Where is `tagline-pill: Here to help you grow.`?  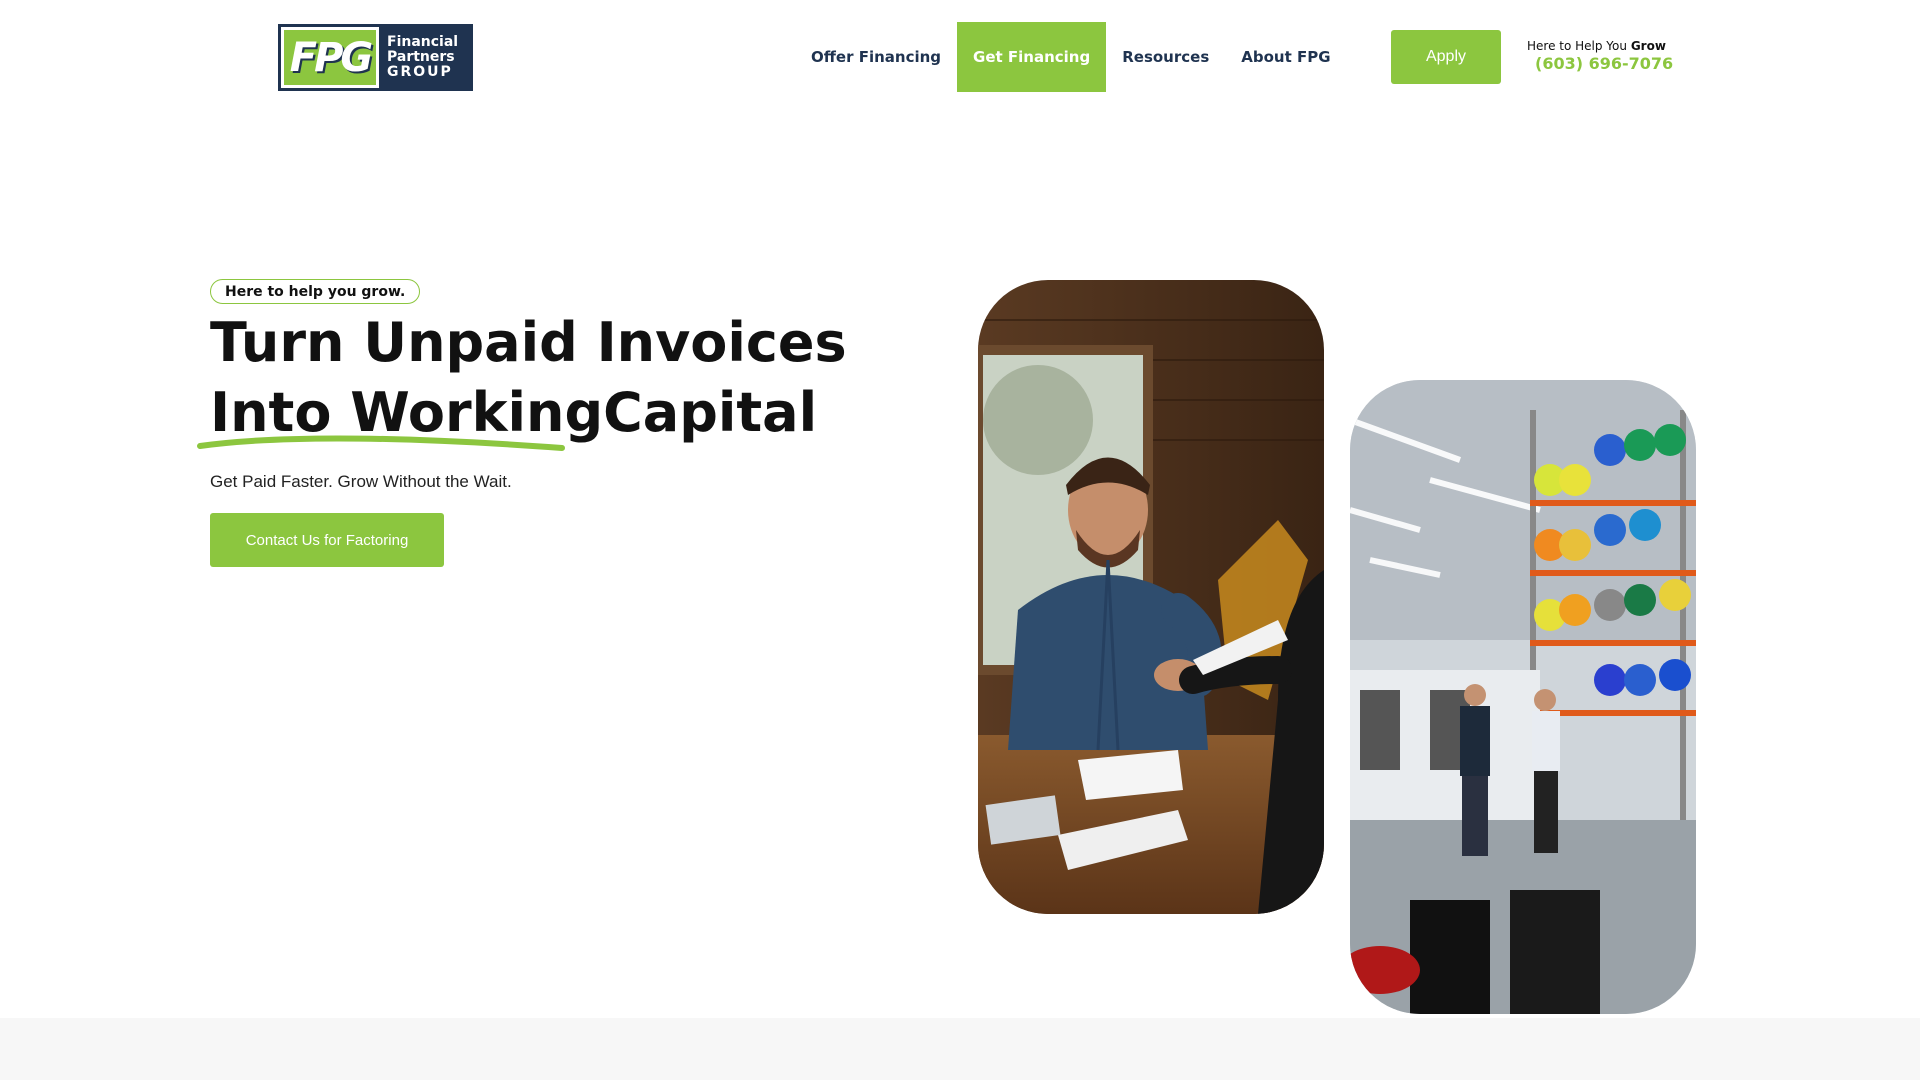
tagline-pill: Here to help you grow. is located at coordinates (315, 291).